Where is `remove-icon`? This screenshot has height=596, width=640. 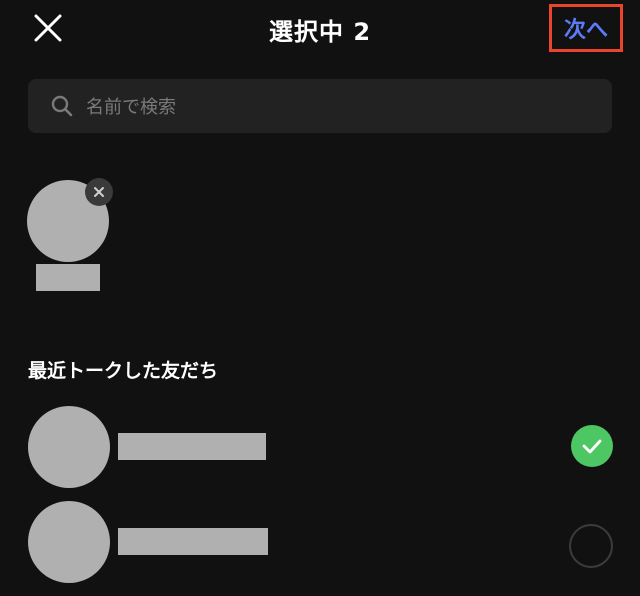 remove-icon is located at coordinates (99, 192).